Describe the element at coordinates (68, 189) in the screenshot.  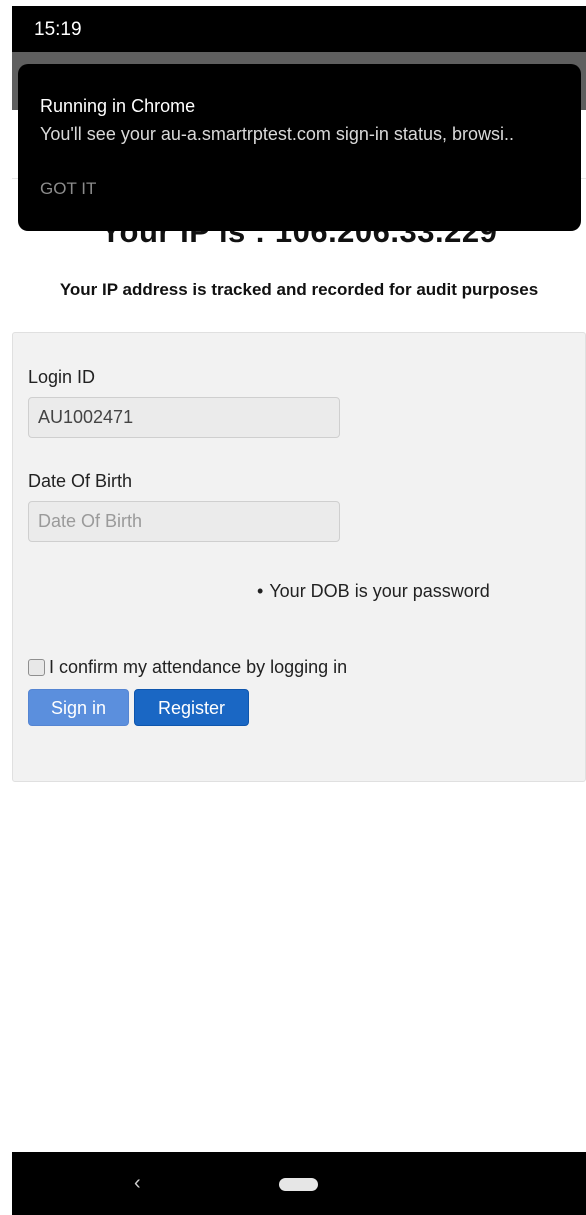
I see `got-it-button: GOT IT` at that location.